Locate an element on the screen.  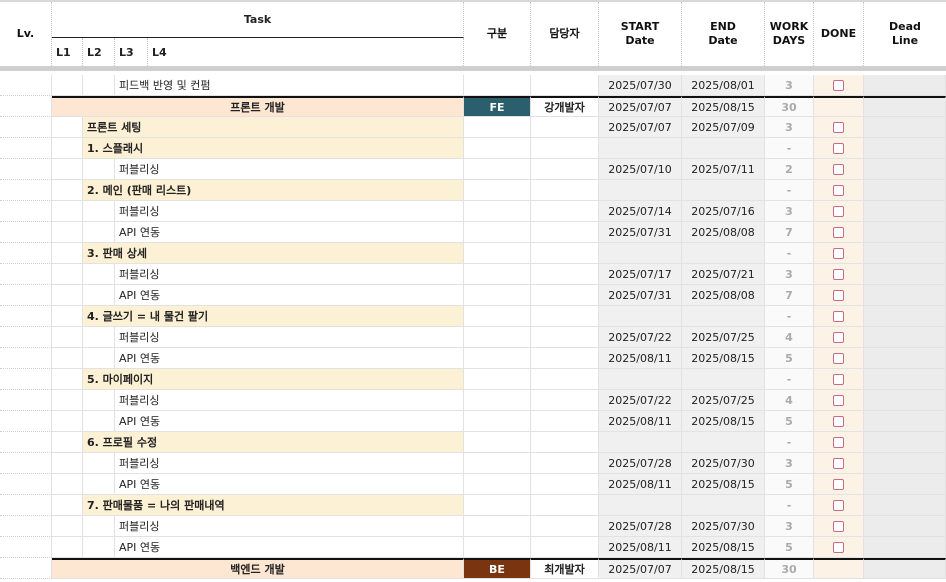
task-title: API 연동 is located at coordinates (289, 484).